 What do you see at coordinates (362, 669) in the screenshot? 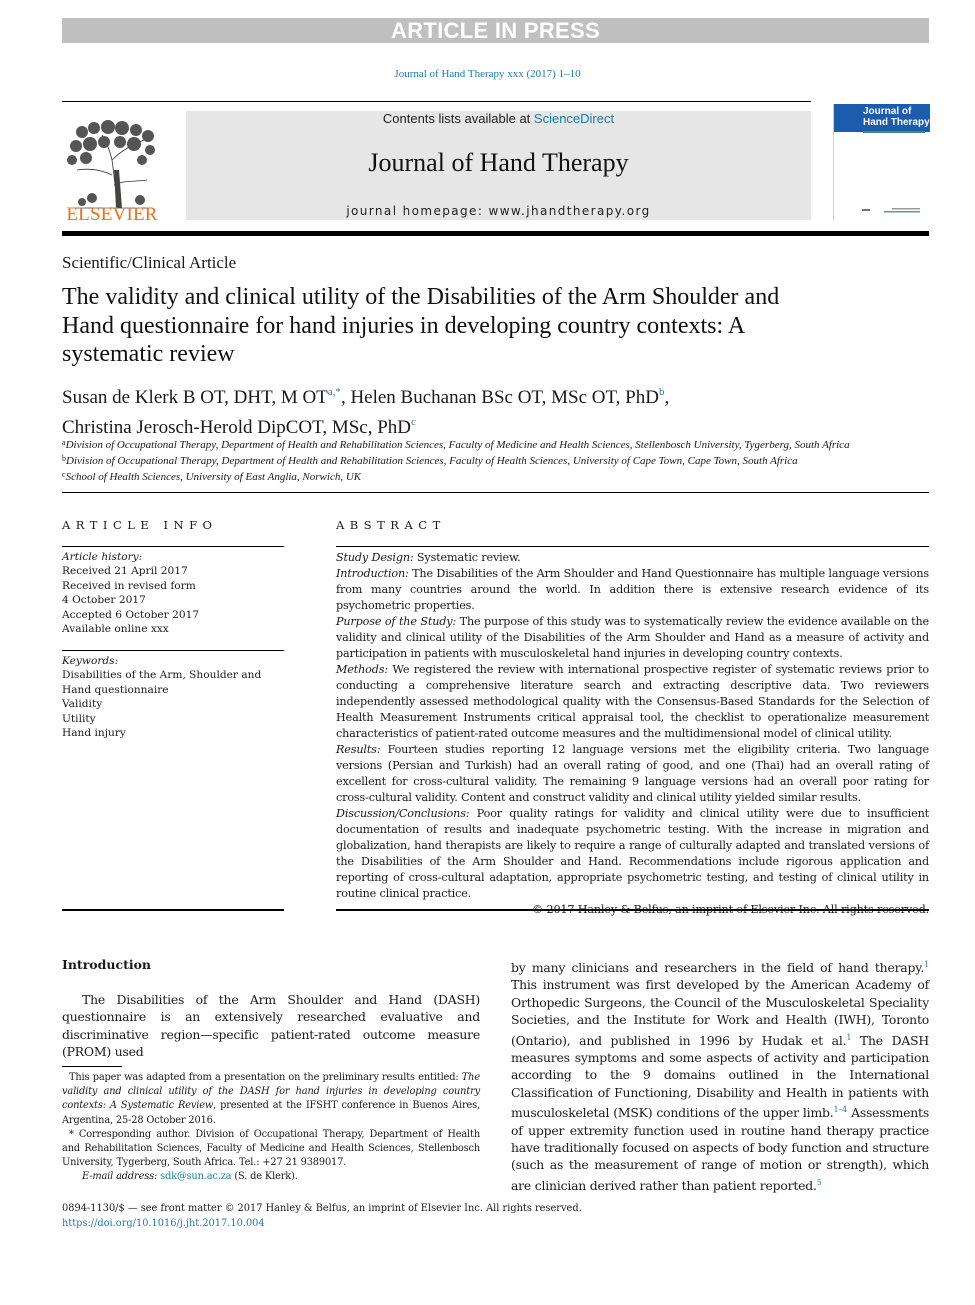
I see `abstract-section-label: Methods:` at bounding box center [362, 669].